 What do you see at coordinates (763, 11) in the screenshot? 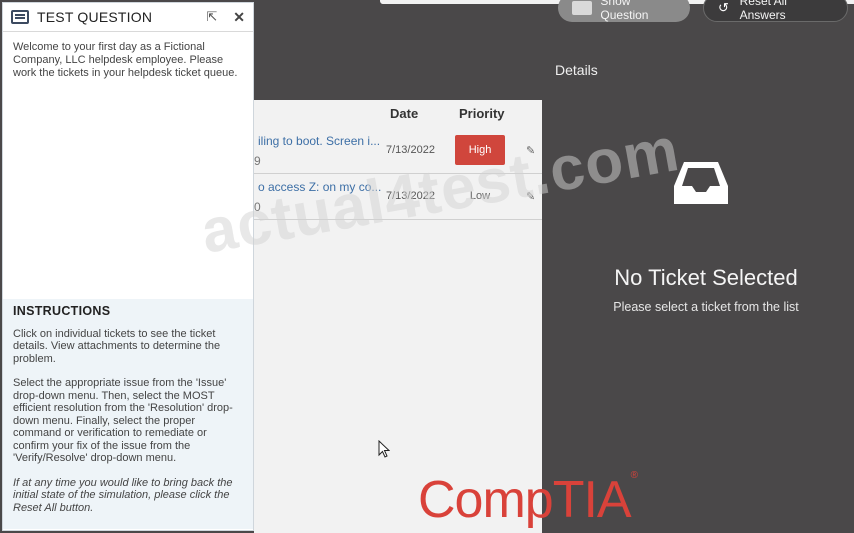
I see `reset-all-label: Reset All Answers` at bounding box center [763, 11].